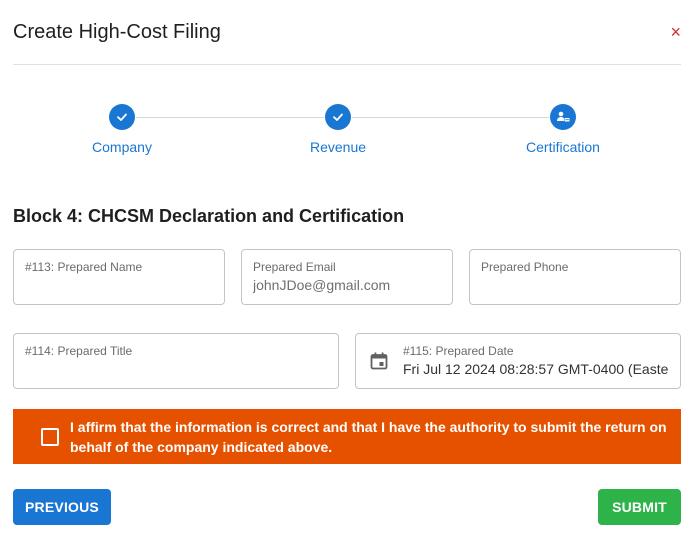 The image size is (694, 539). What do you see at coordinates (117, 32) in the screenshot?
I see `dialog-title: Create High-Cost Filing` at bounding box center [117, 32].